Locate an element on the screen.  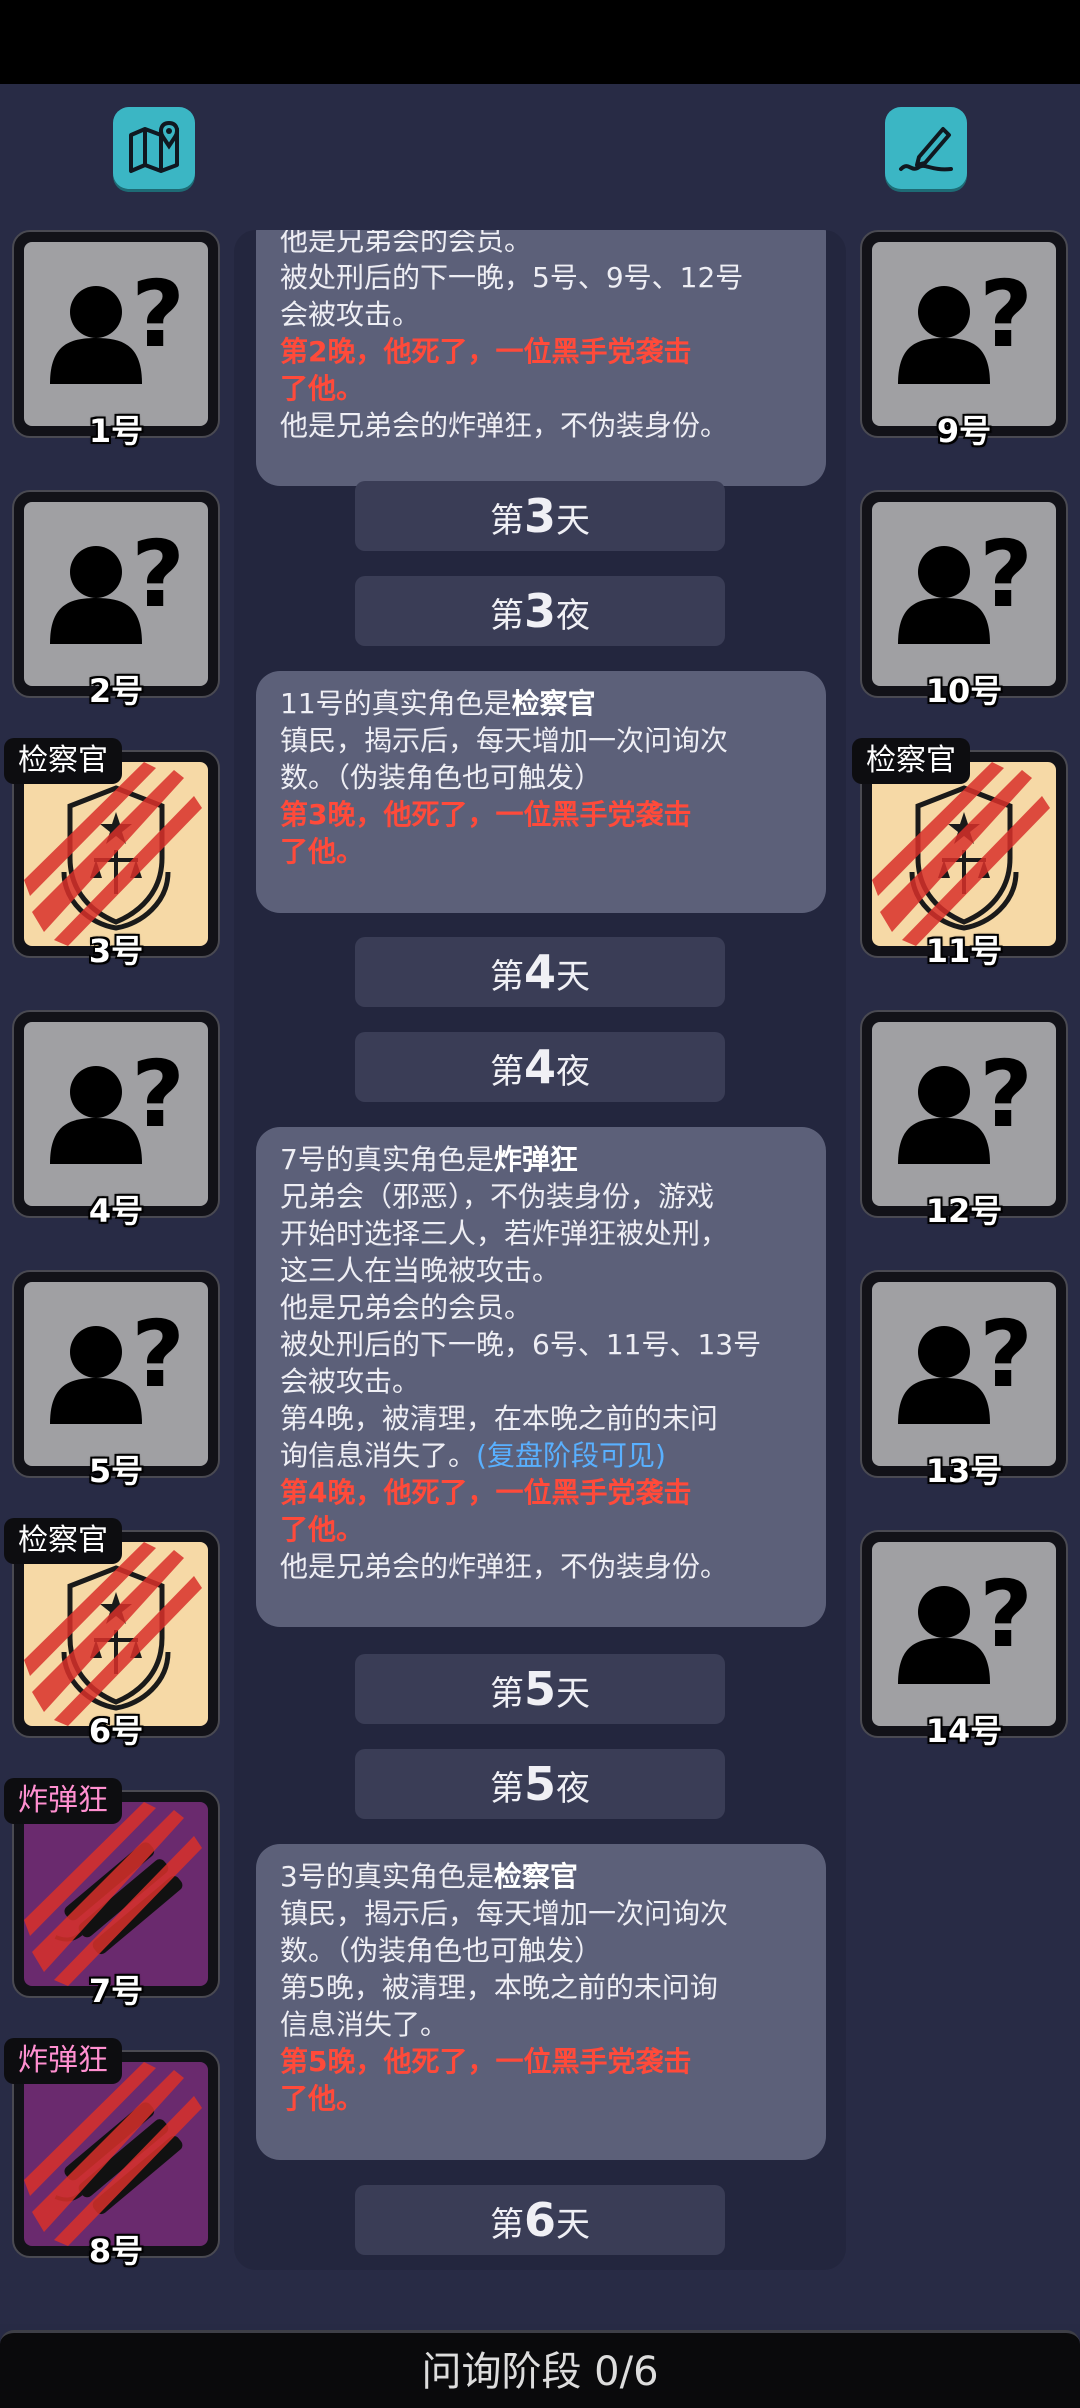
log-text: 会被攻击。 is located at coordinates (350, 314).